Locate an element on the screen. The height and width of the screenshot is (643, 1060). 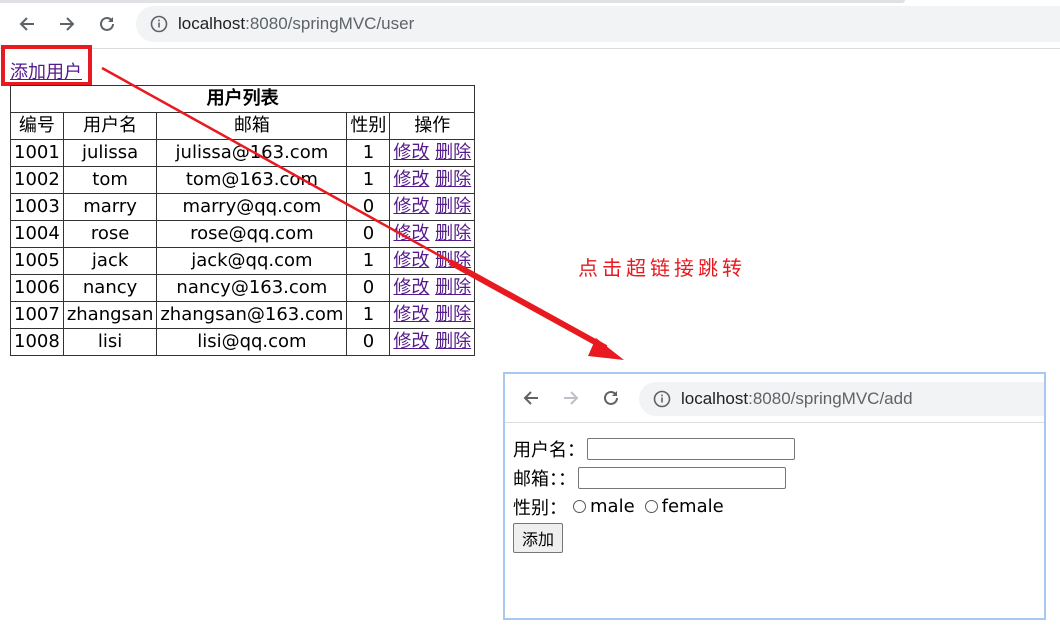
username-input is located at coordinates (691, 448).